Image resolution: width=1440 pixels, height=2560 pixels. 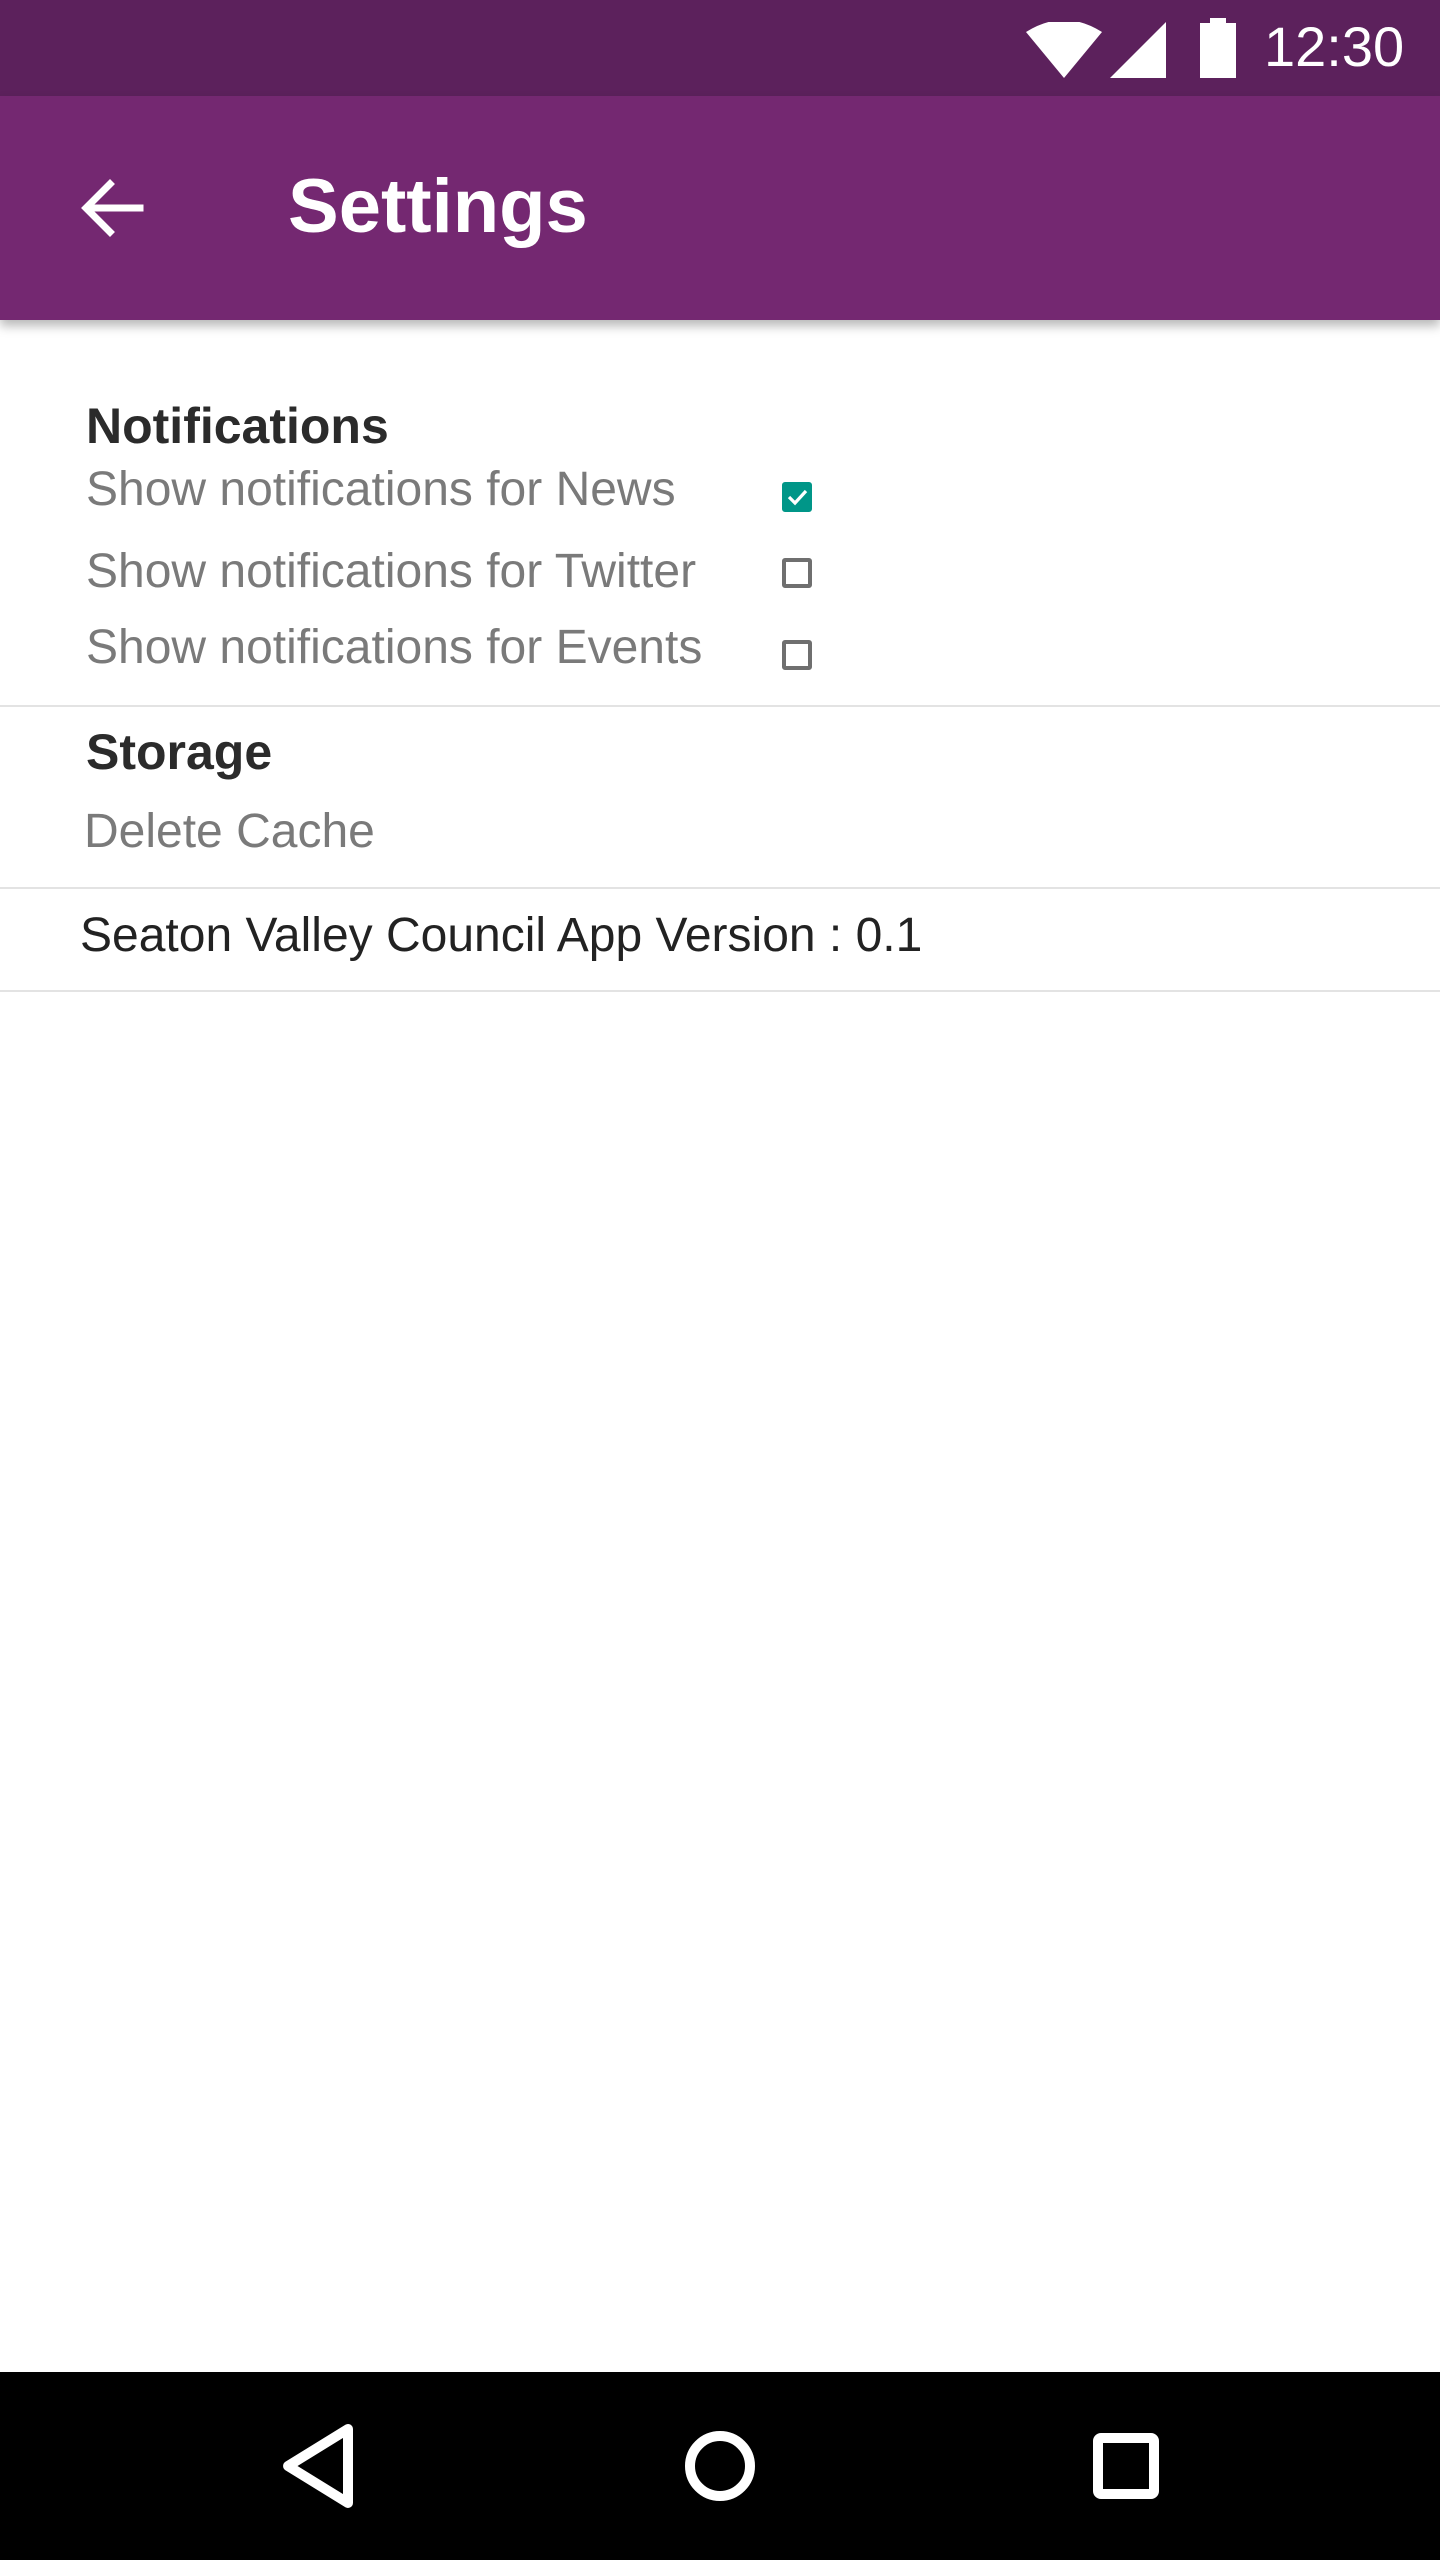 I want to click on app-bar: Settings, so click(x=720, y=208).